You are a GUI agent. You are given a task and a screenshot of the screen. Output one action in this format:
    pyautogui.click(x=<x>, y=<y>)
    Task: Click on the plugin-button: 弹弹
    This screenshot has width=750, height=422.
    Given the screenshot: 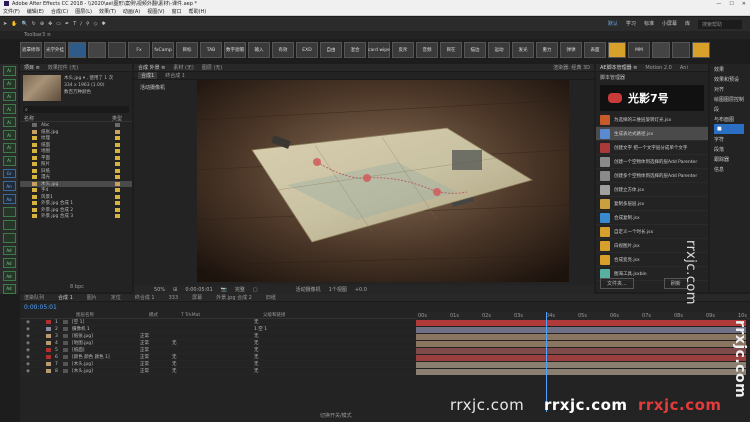 What is the action you would take?
    pyautogui.click(x=571, y=50)
    